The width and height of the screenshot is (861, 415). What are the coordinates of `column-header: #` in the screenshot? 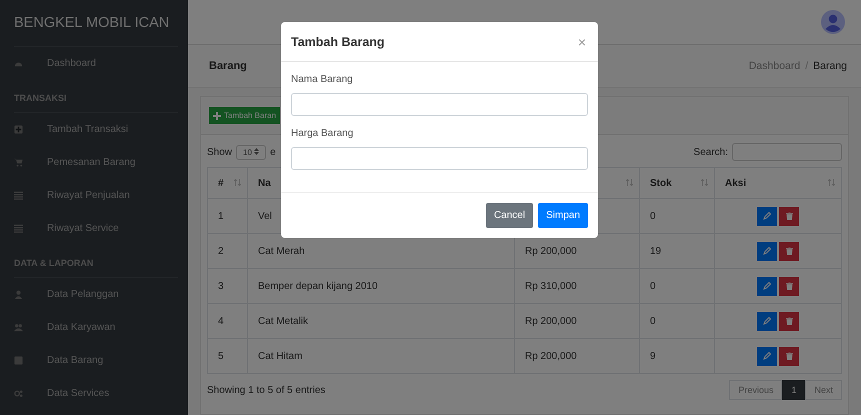 It's located at (228, 183).